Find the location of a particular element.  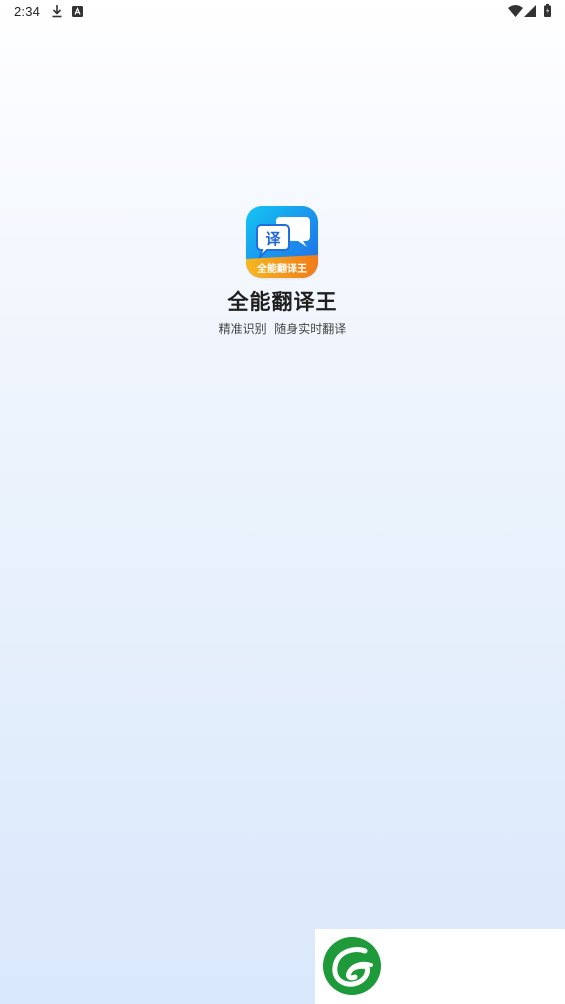

app-icon-glyph: 译 is located at coordinates (273, 239).